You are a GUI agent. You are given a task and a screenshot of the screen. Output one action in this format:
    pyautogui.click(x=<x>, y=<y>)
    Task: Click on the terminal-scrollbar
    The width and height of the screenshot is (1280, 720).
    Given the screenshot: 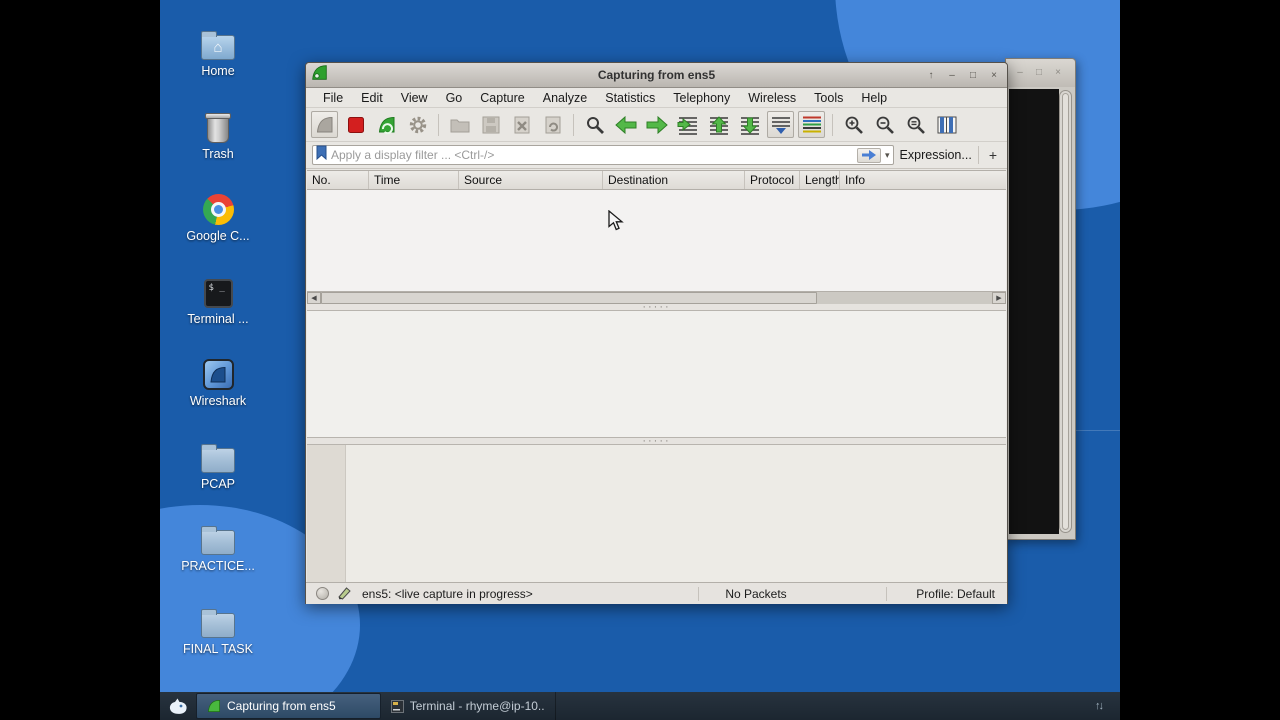 What is the action you would take?
    pyautogui.click(x=1065, y=311)
    